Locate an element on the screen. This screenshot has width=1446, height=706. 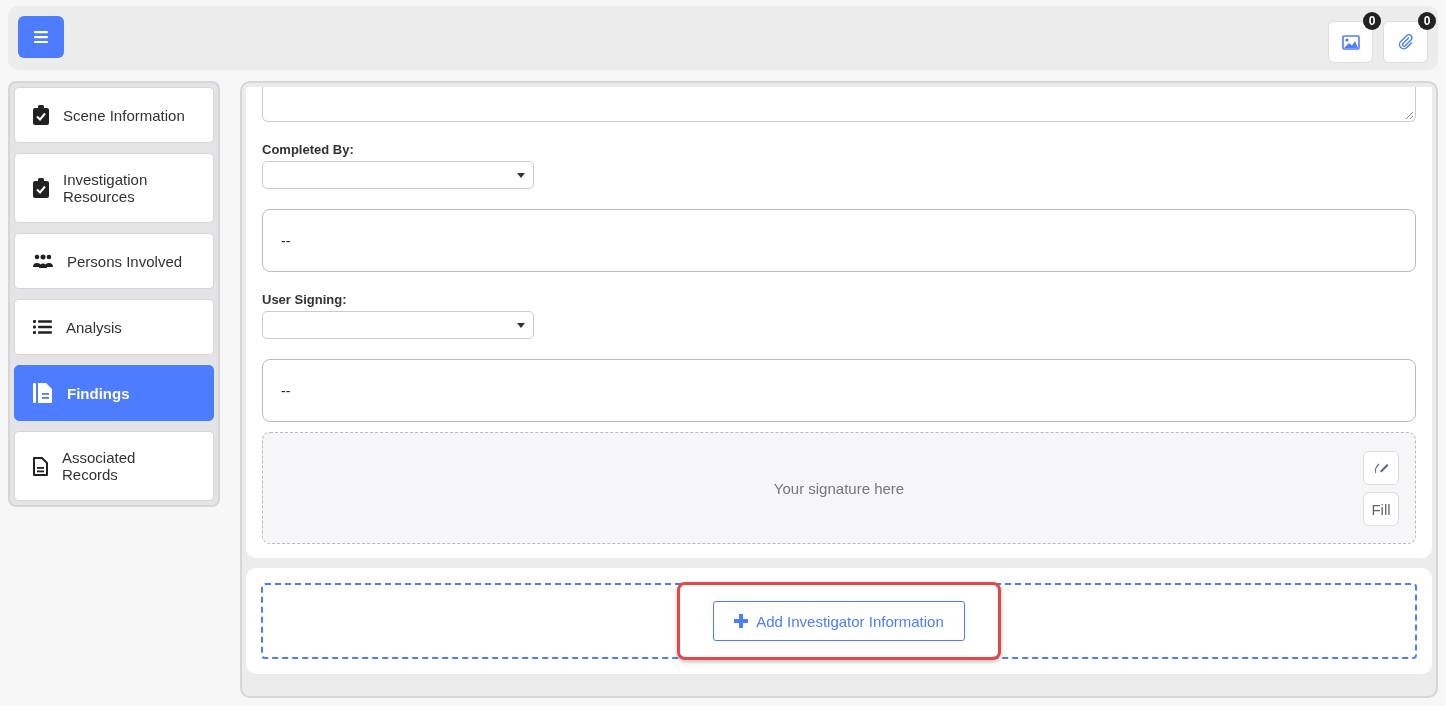
menu-button is located at coordinates (41, 37).